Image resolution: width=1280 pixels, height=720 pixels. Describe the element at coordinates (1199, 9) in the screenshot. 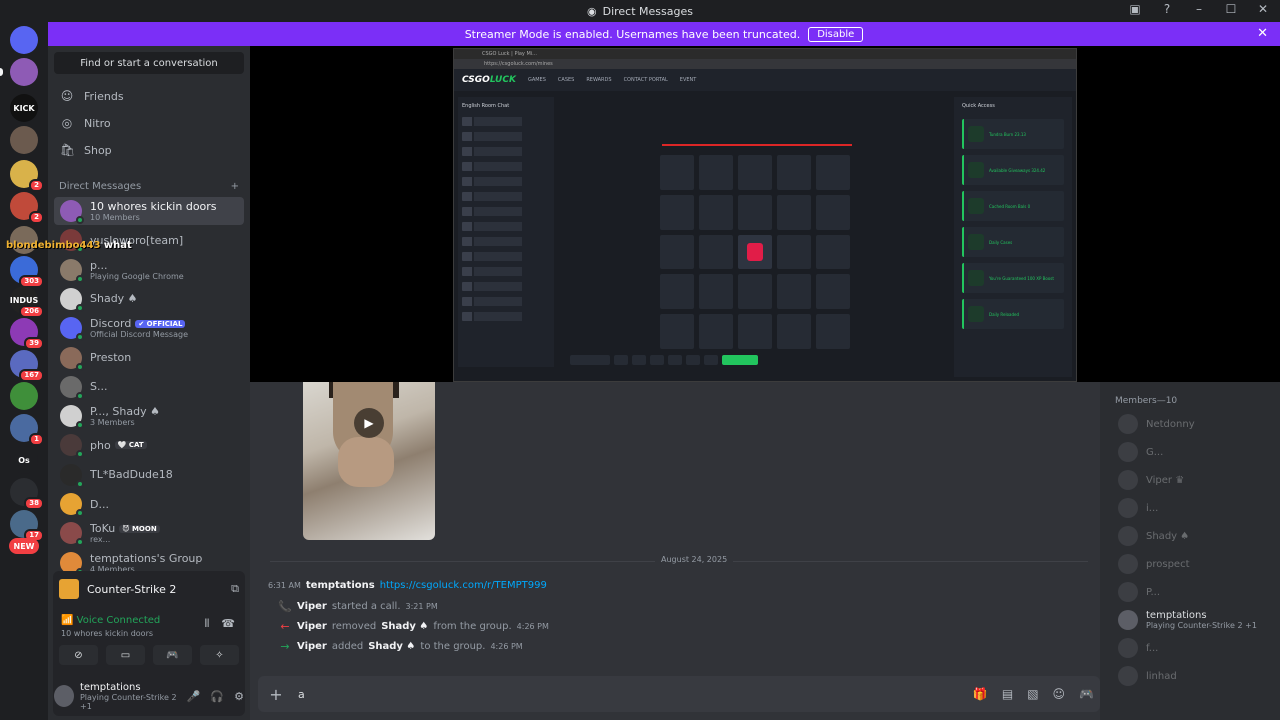

I see `minimize-icon: –` at that location.